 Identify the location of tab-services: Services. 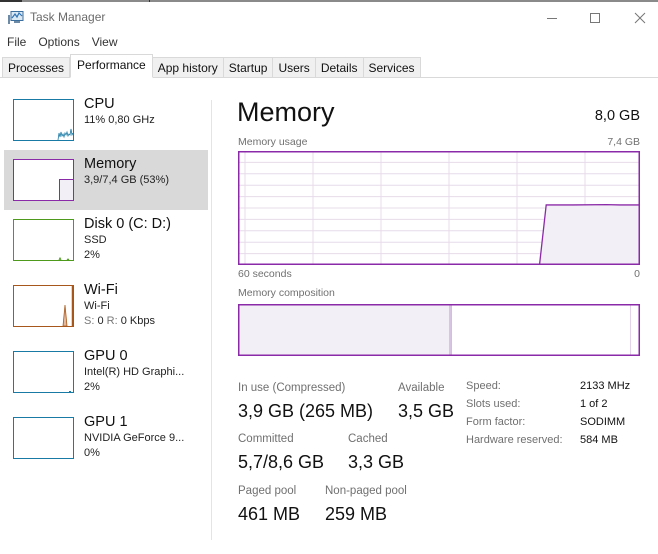
(392, 67).